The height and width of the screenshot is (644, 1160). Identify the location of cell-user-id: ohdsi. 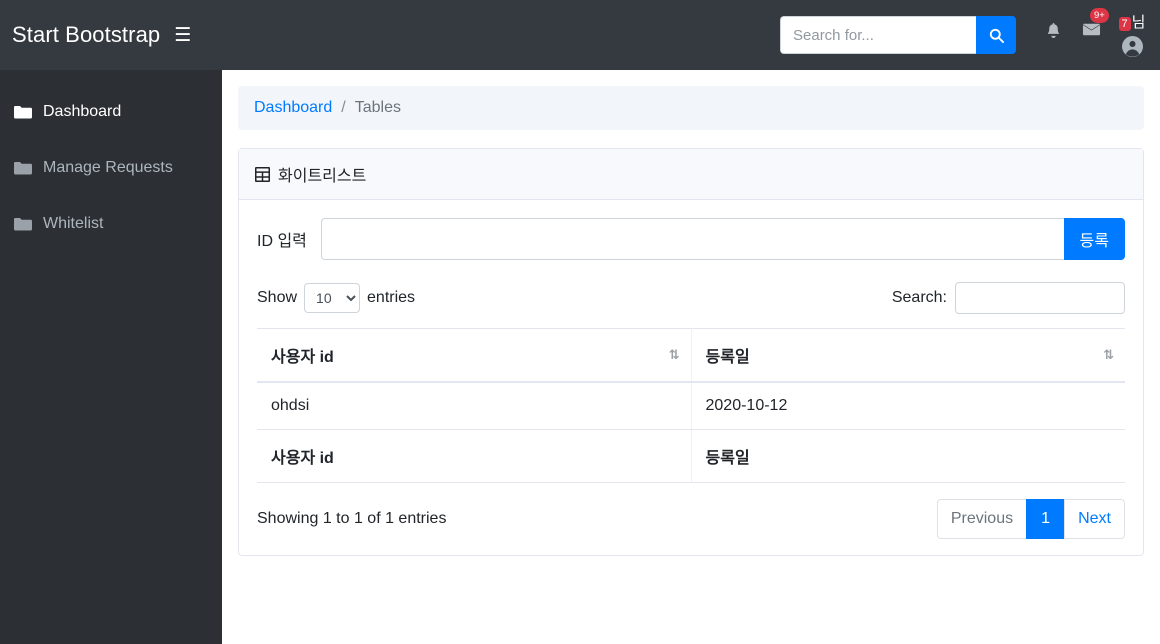
(474, 406).